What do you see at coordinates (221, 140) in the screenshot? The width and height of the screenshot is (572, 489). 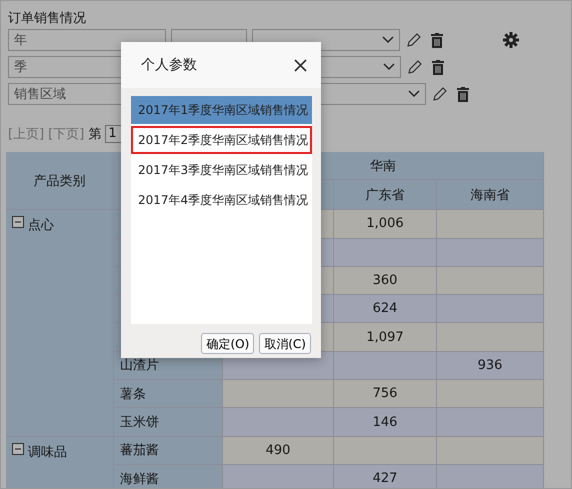 I see `parameter-item: 2017年2季度华南区域销售情况` at bounding box center [221, 140].